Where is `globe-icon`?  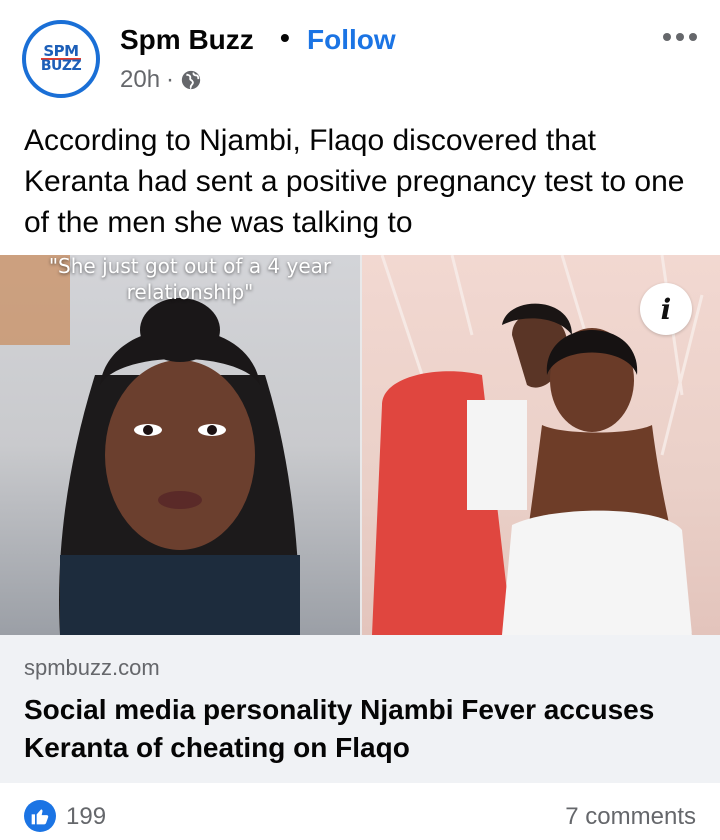 globe-icon is located at coordinates (191, 80).